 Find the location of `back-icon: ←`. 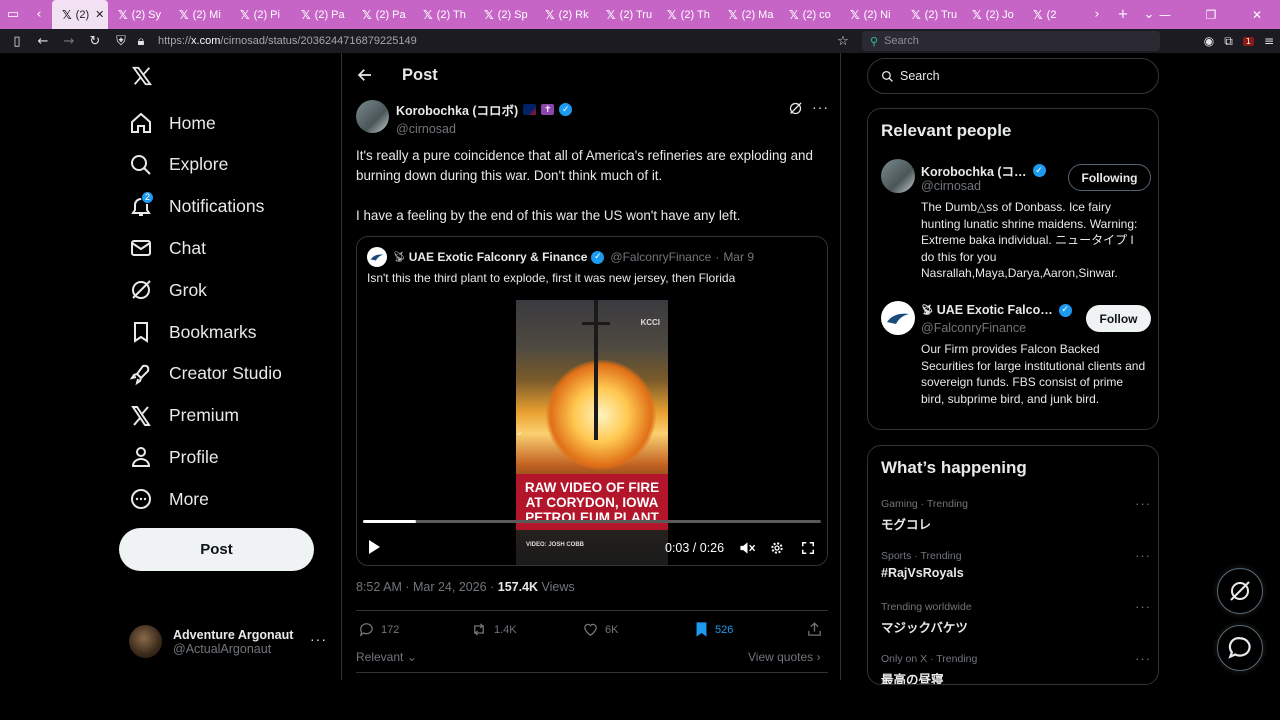

back-icon: ← is located at coordinates (43, 41).